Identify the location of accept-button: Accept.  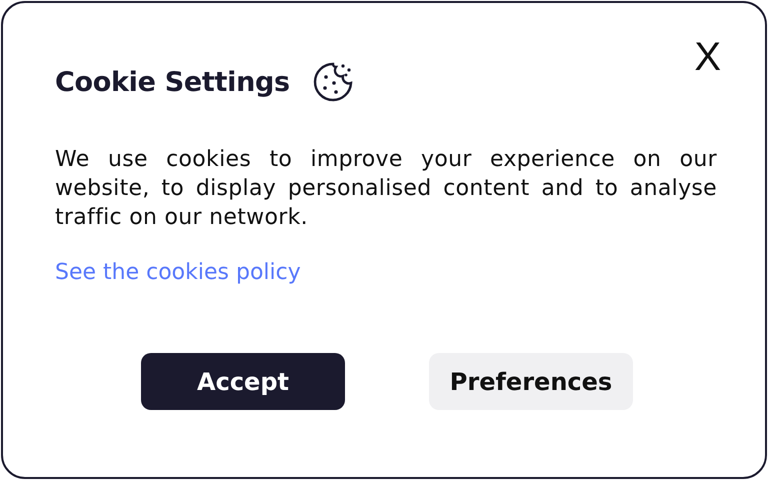
(243, 381).